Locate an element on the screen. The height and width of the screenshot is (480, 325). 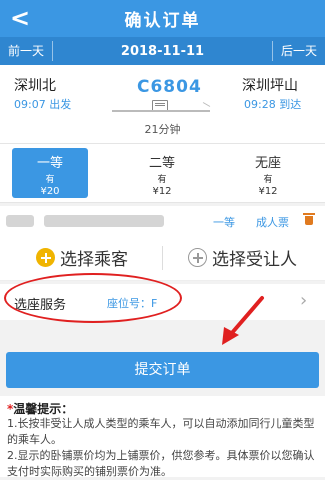
submit-order-button: 提交订单 is located at coordinates (162, 370).